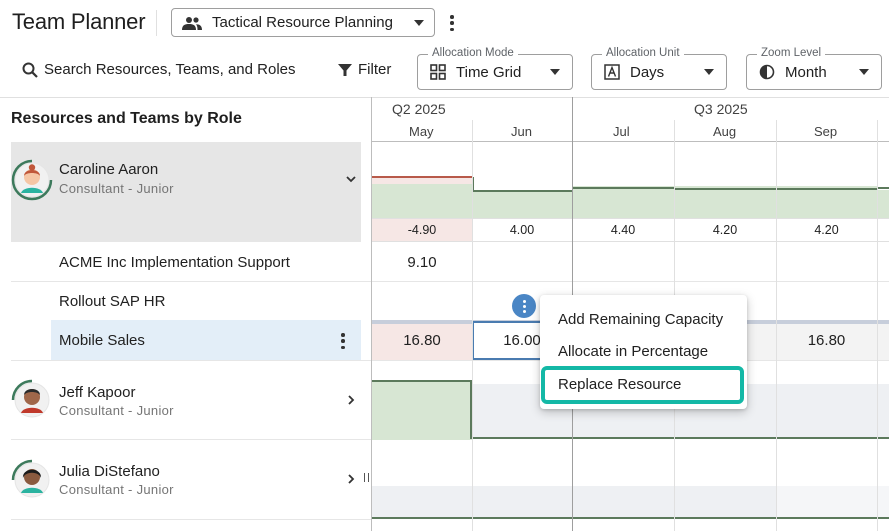 Image resolution: width=889 pixels, height=531 pixels. Describe the element at coordinates (192, 23) in the screenshot. I see `people-icon` at that location.